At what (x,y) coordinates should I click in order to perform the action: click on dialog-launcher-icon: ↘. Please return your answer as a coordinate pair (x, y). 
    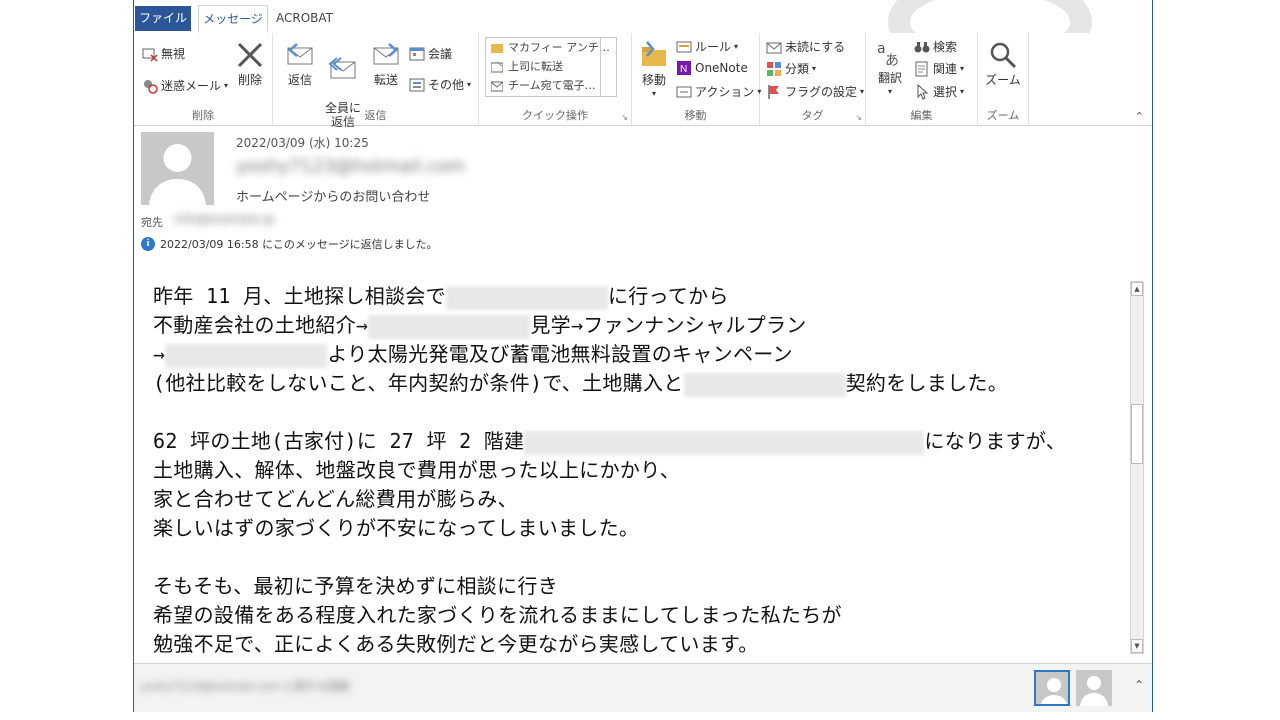
    Looking at the image, I should click on (624, 117).